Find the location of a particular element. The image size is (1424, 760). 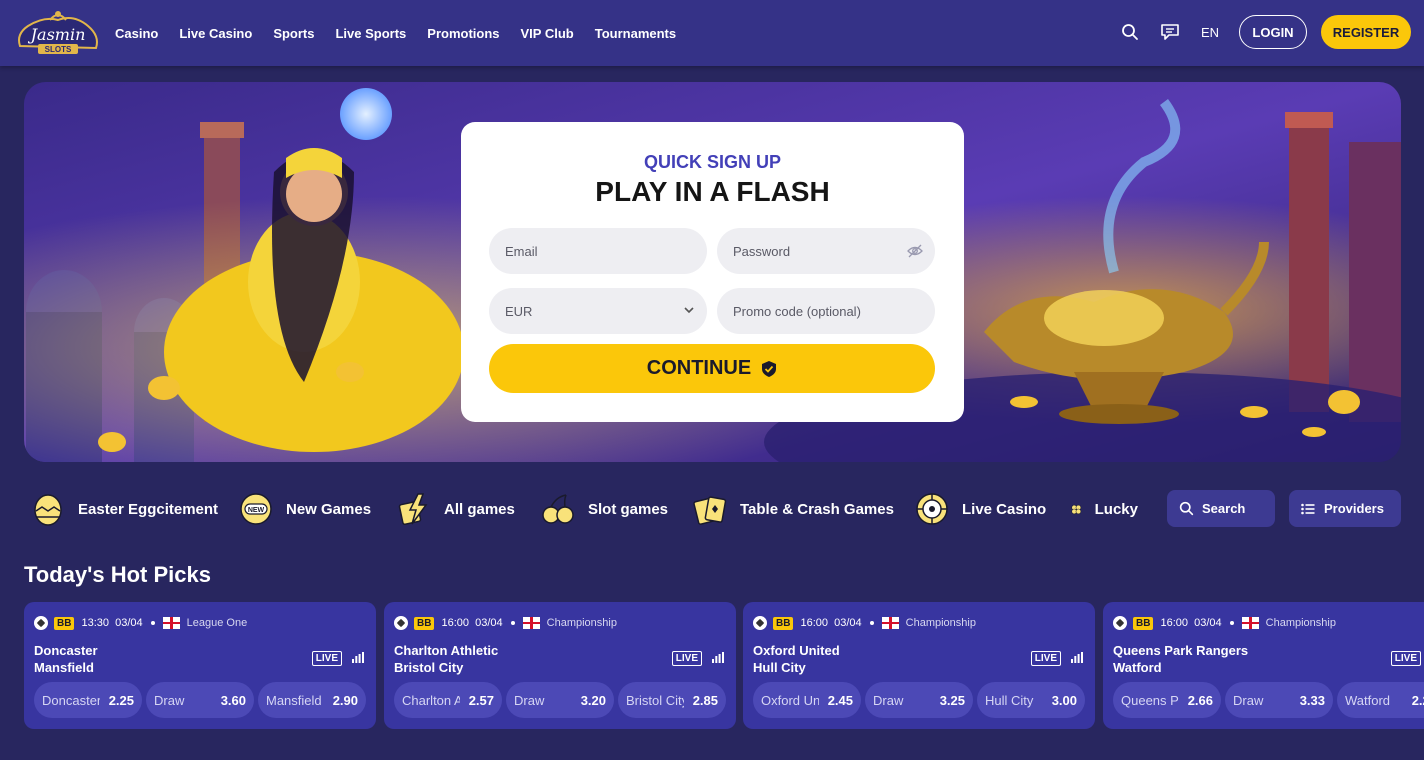

password-field is located at coordinates (826, 251).